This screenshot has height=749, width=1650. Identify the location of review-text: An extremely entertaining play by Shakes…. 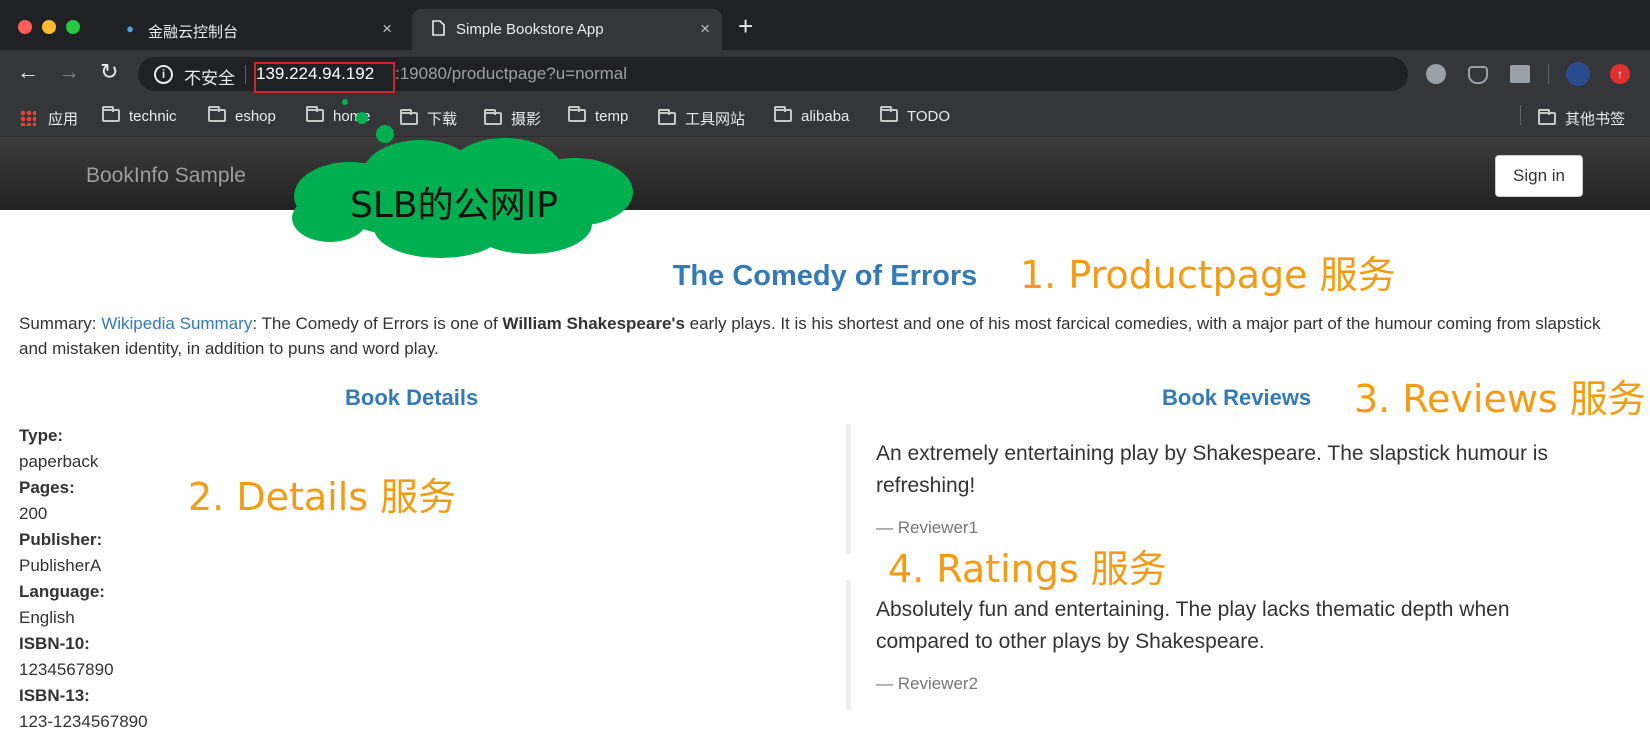
(1212, 469).